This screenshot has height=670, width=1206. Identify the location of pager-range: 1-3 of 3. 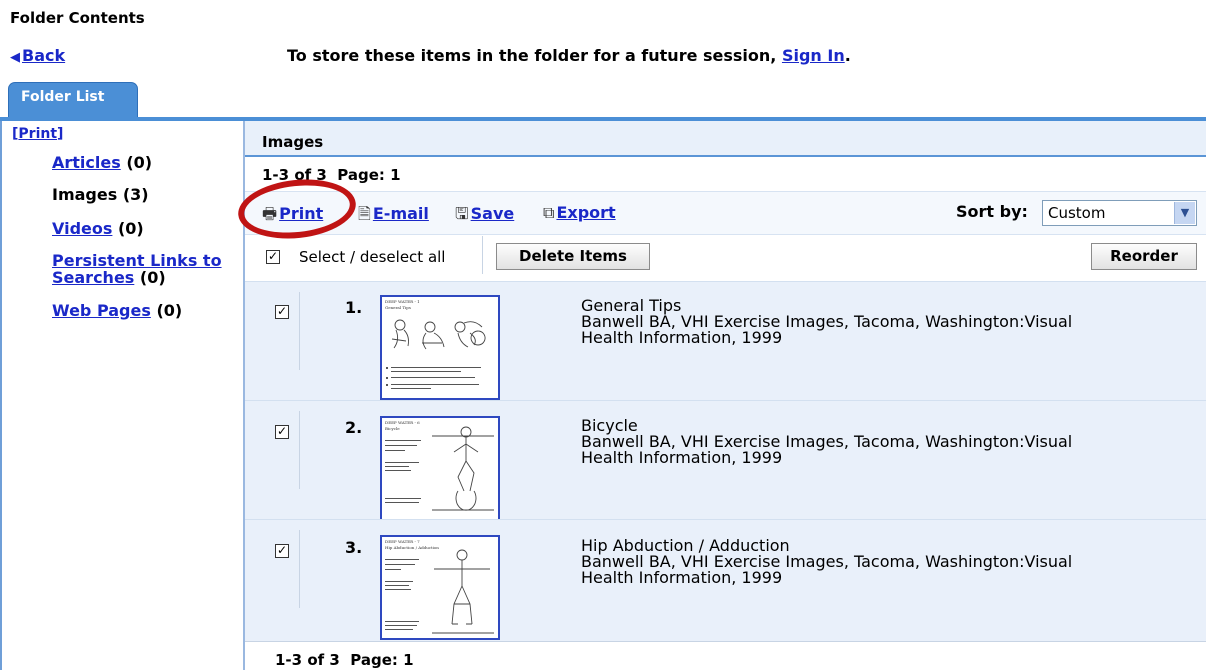
(307, 660).